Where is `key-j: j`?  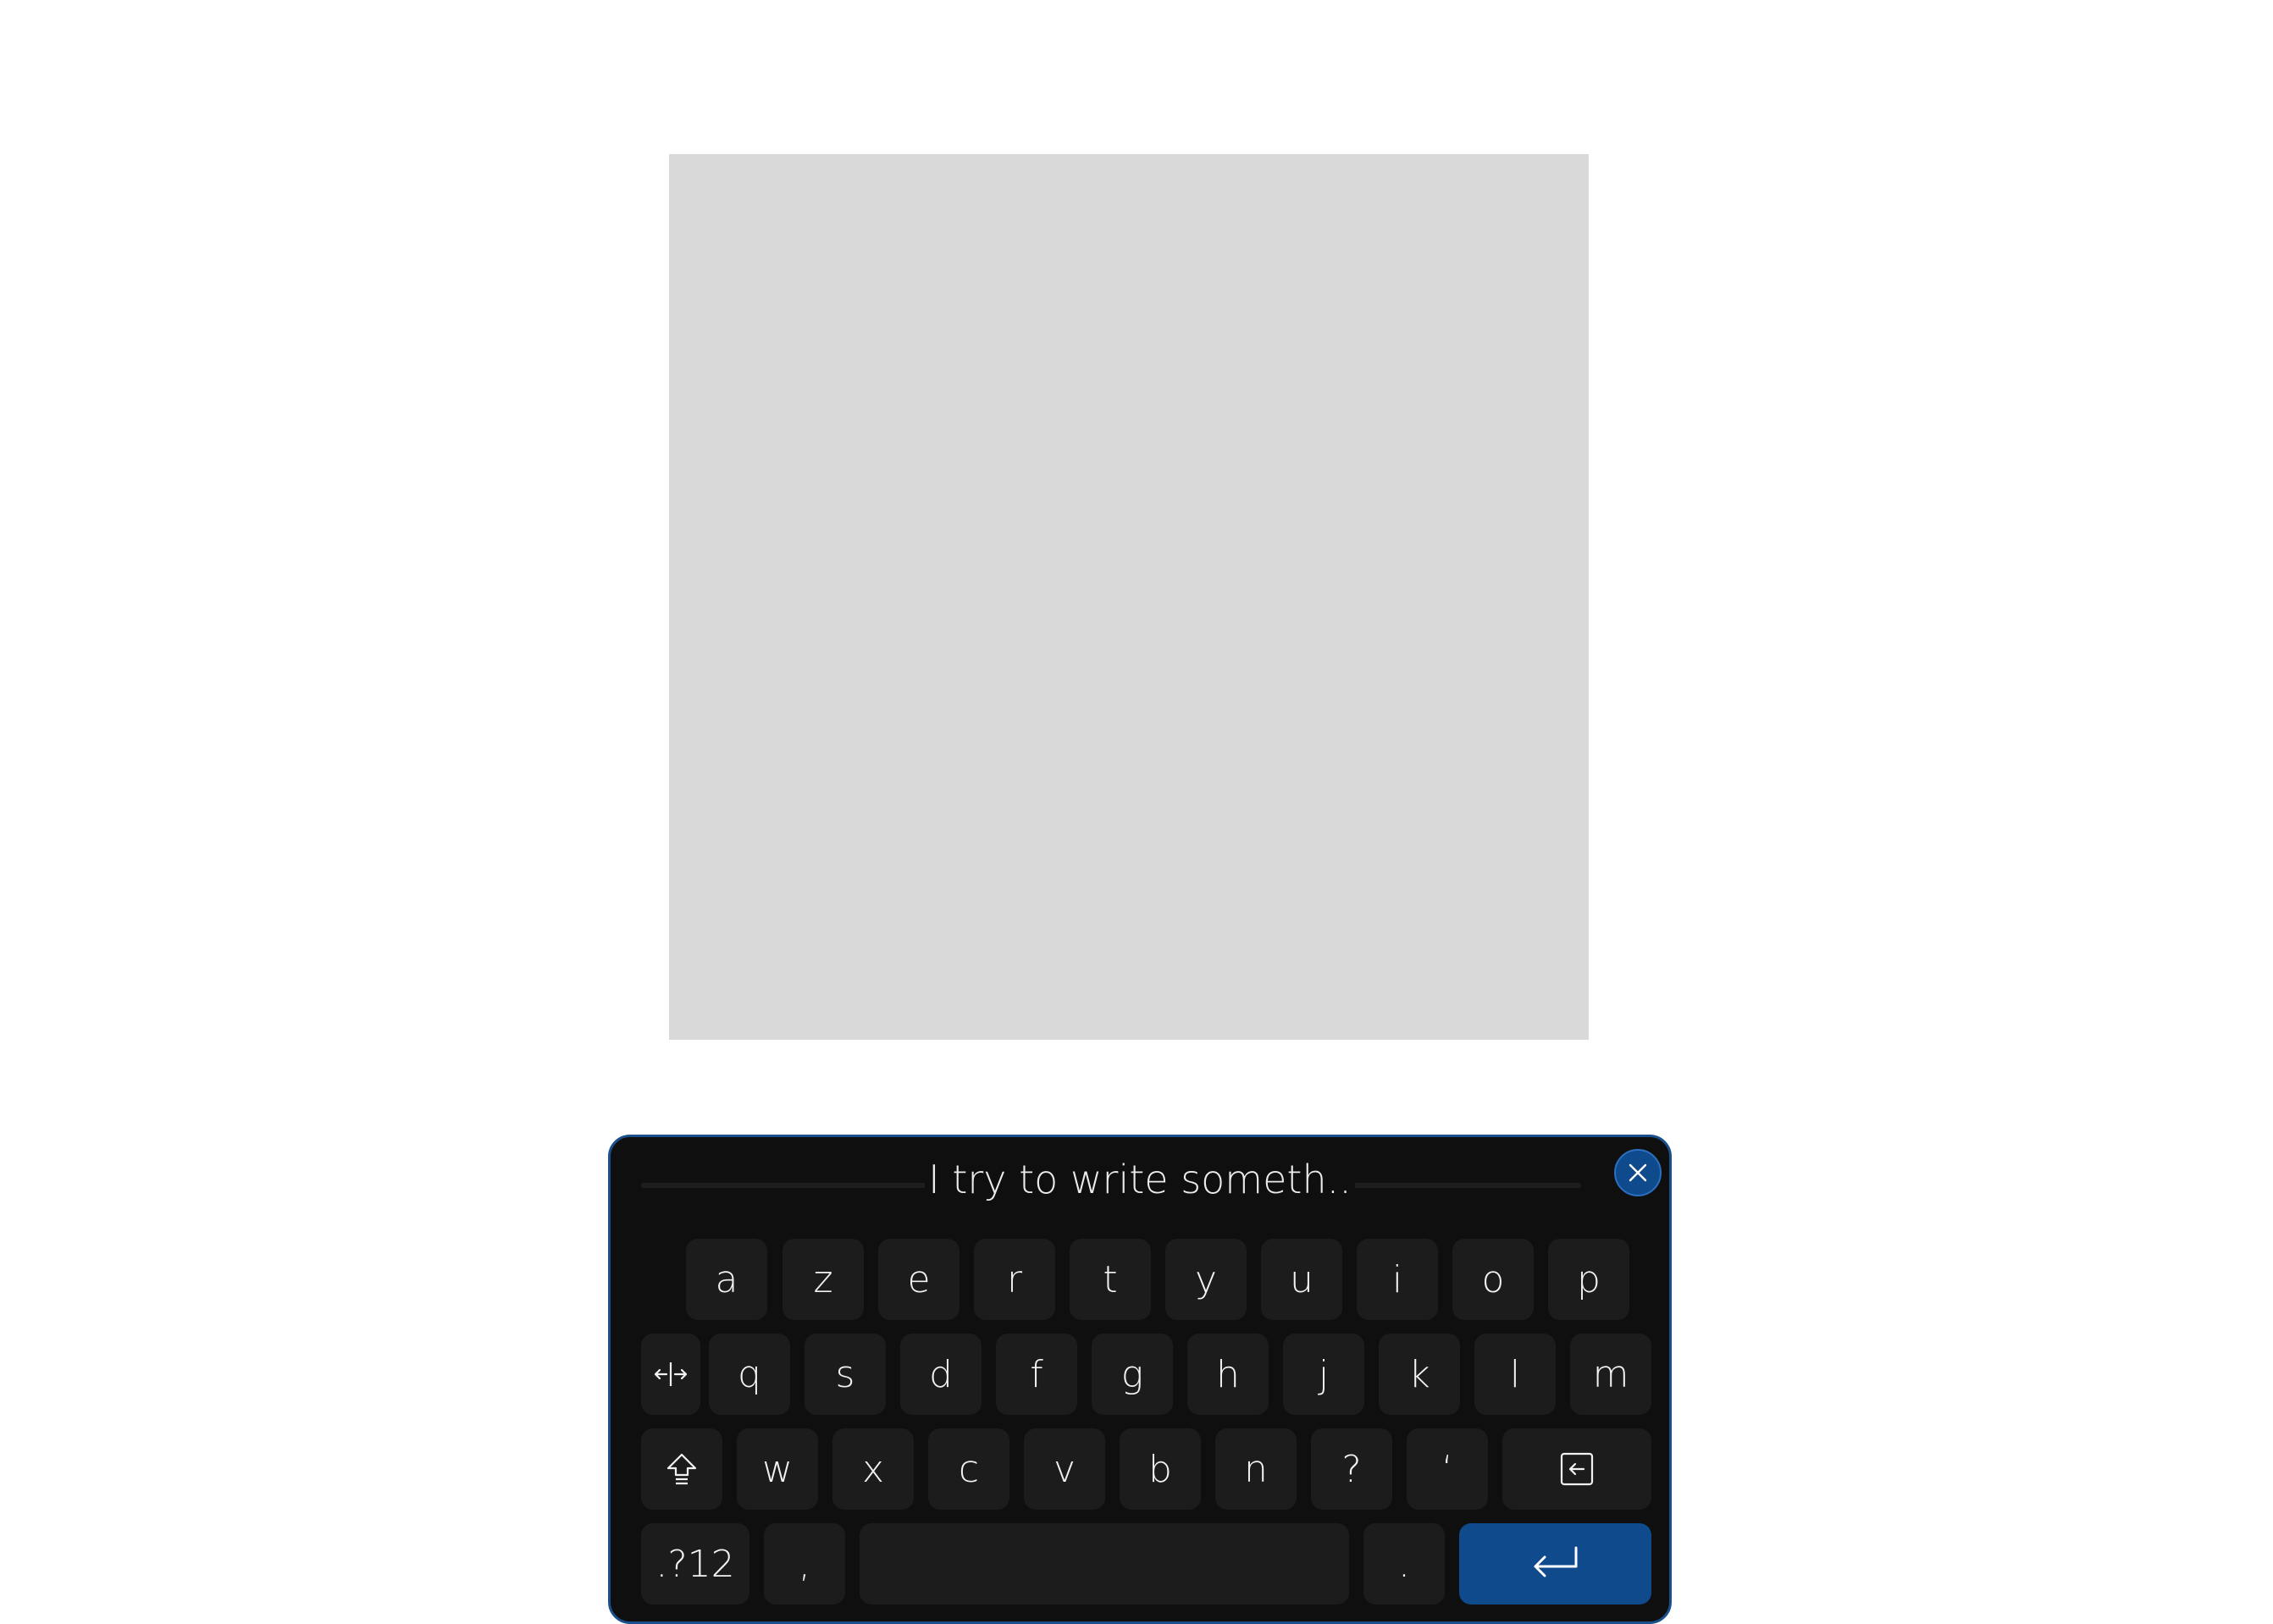
key-j: j is located at coordinates (1323, 1374).